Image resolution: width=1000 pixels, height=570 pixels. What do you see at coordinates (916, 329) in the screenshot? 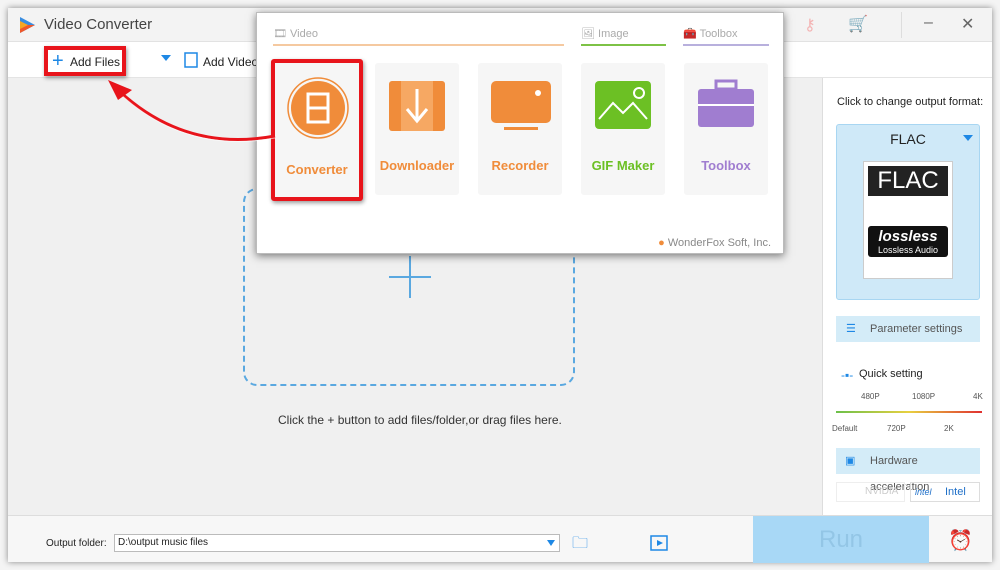
I see `parameter-settings-label: Parameter settings` at bounding box center [916, 329].